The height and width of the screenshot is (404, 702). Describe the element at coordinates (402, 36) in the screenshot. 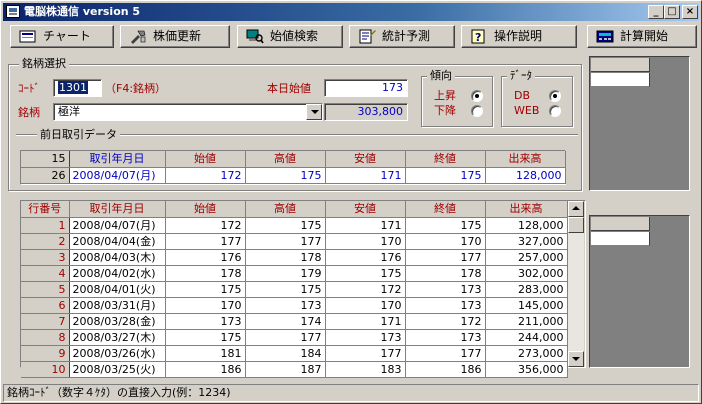

I see `stat-forecast-button: 統計予測` at that location.